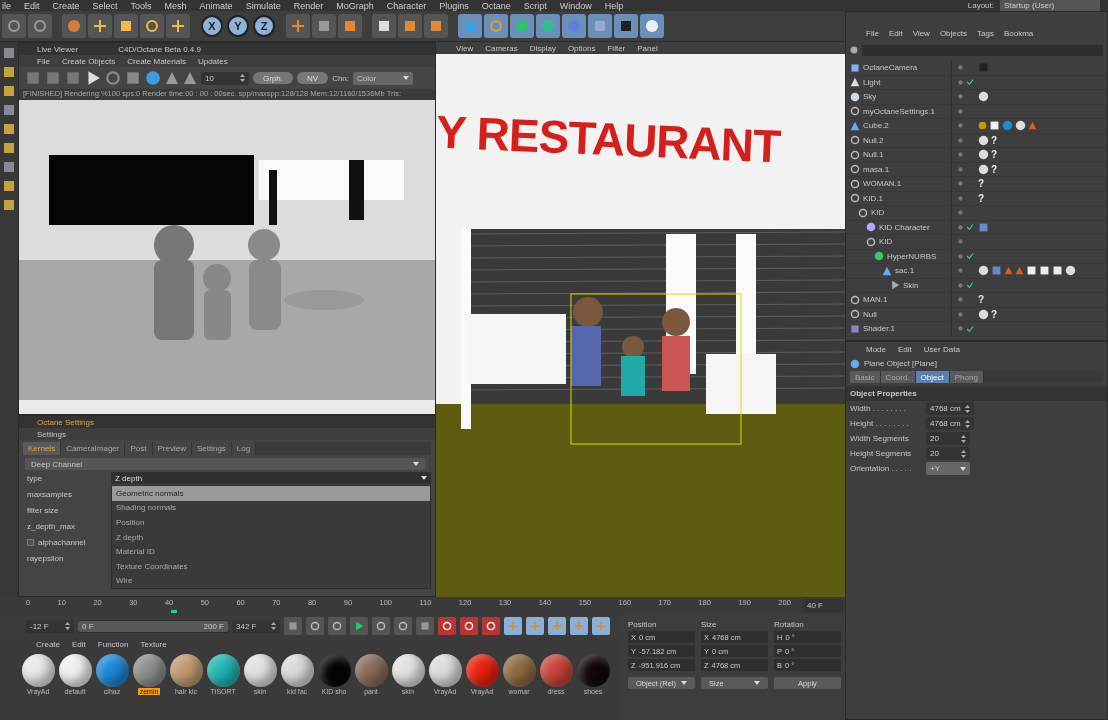 The height and width of the screenshot is (720, 1108). What do you see at coordinates (948, 468) in the screenshot?
I see `dropdown: +Y` at bounding box center [948, 468].